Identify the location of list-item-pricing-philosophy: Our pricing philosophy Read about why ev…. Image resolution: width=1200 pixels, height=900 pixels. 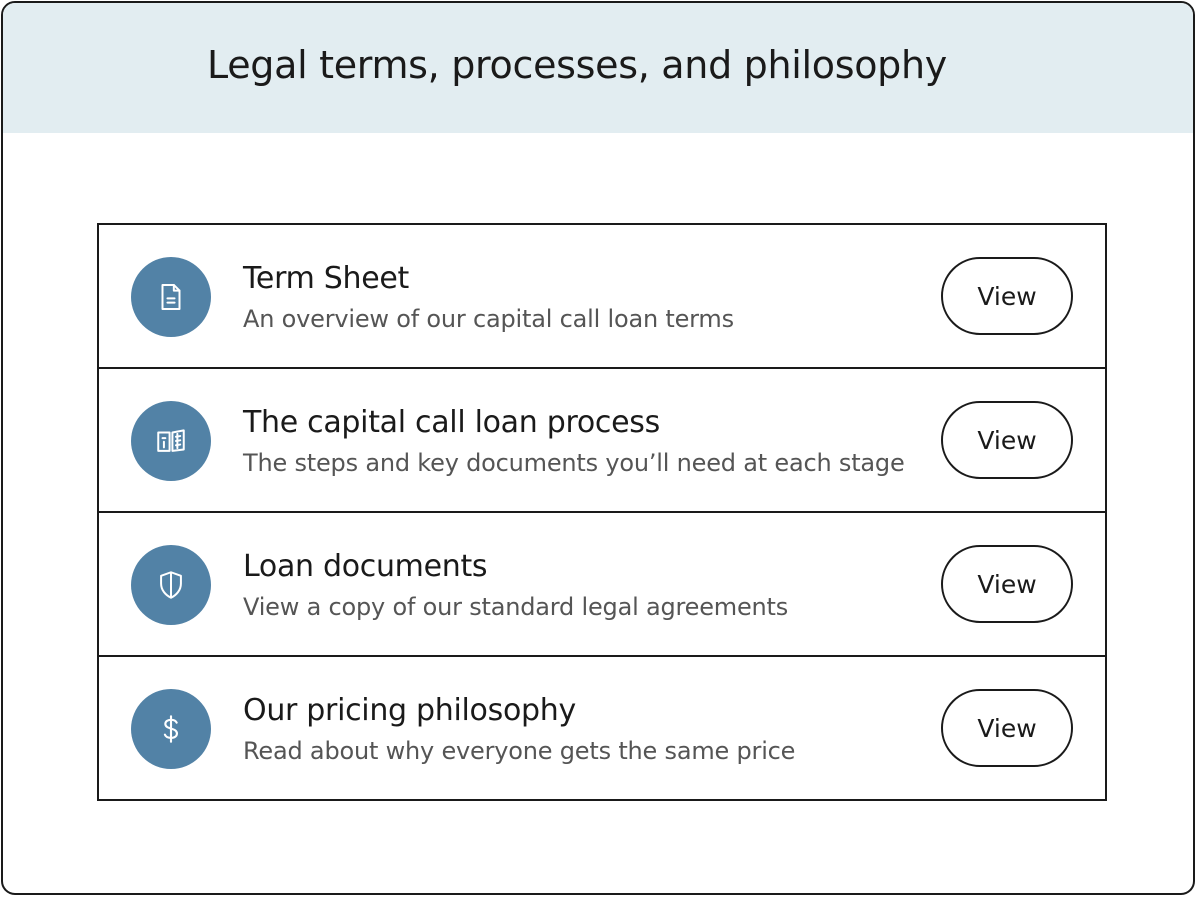
(602, 729).